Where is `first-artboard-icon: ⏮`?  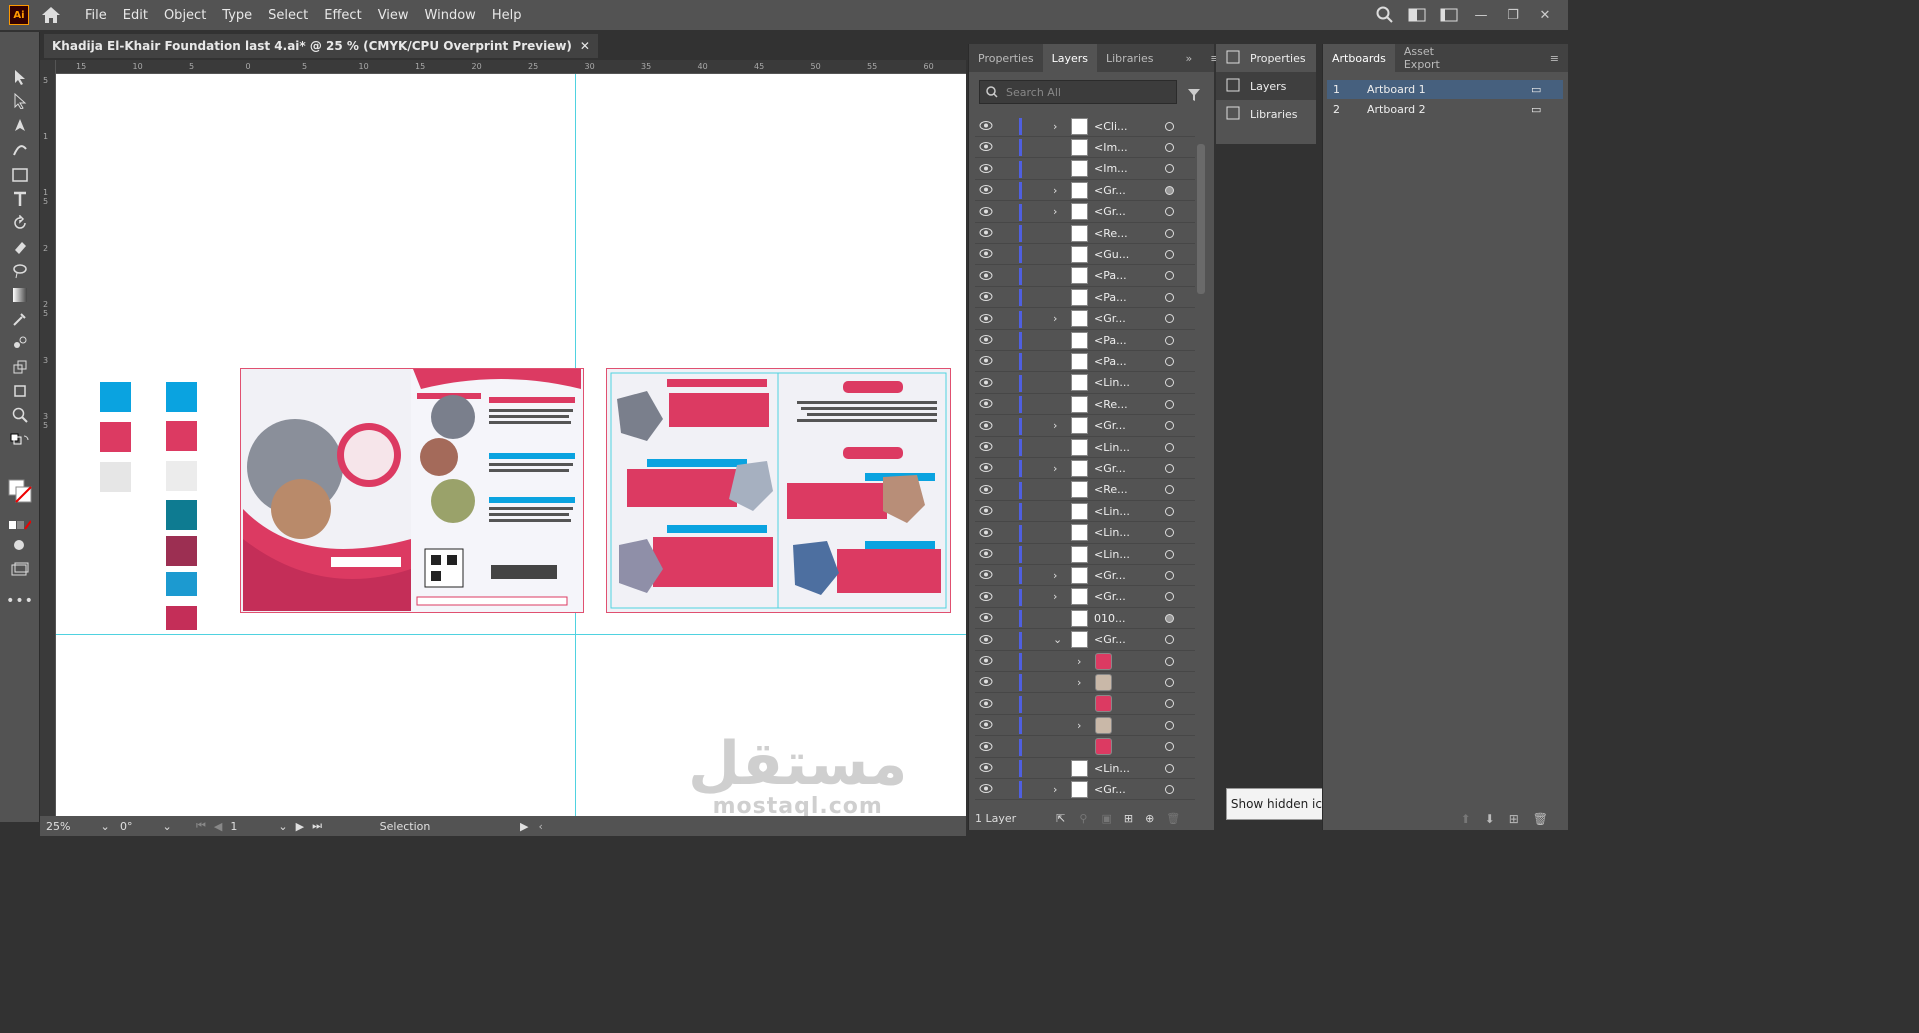
first-artboard-icon: ⏮ is located at coordinates (201, 826).